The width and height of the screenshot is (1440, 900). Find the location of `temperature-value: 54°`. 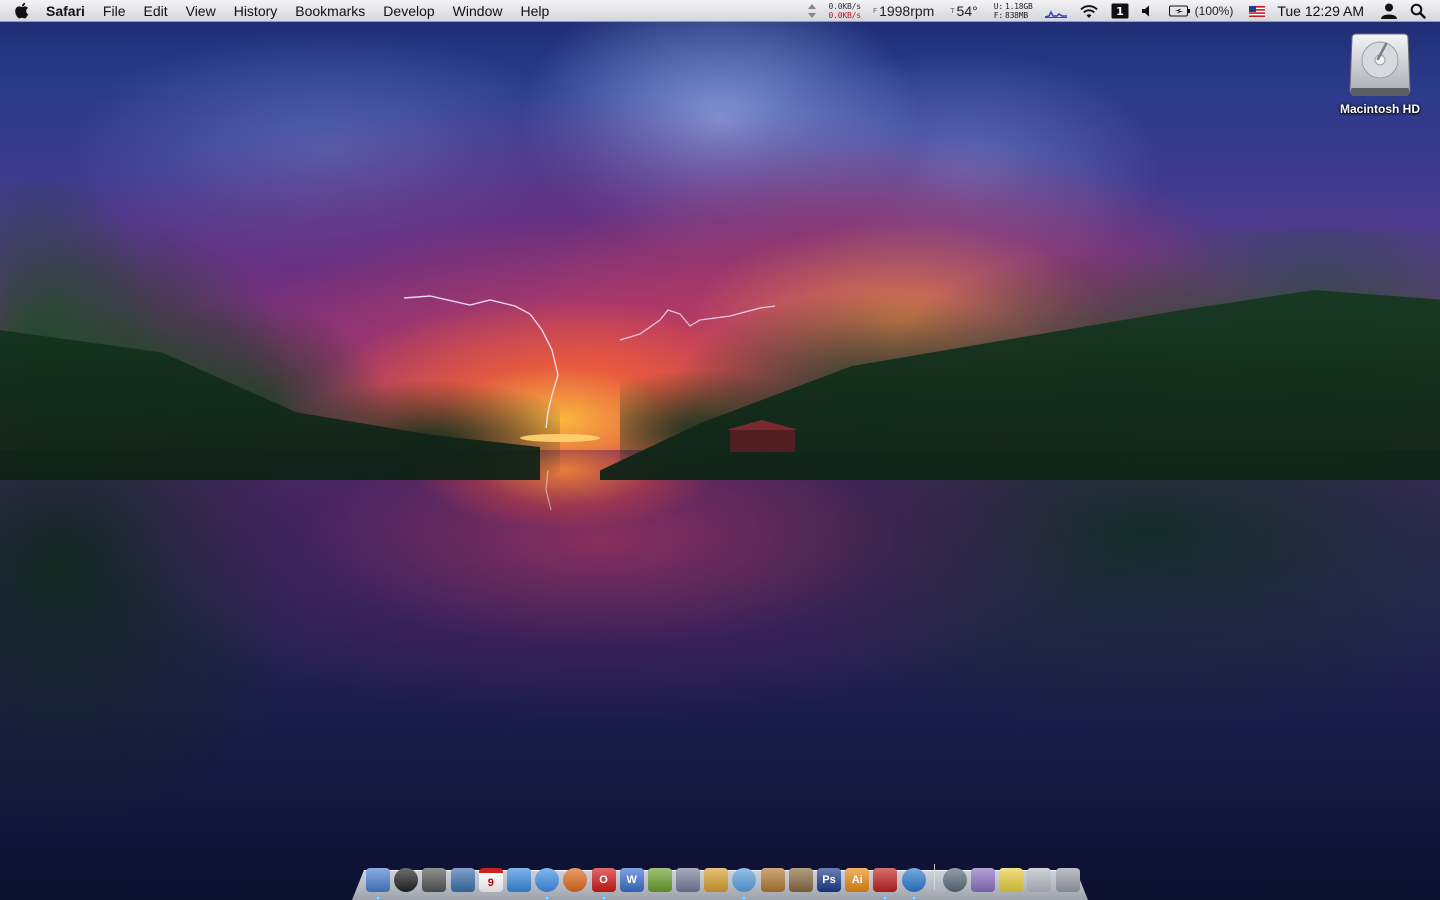

temperature-value: 54° is located at coordinates (967, 11).